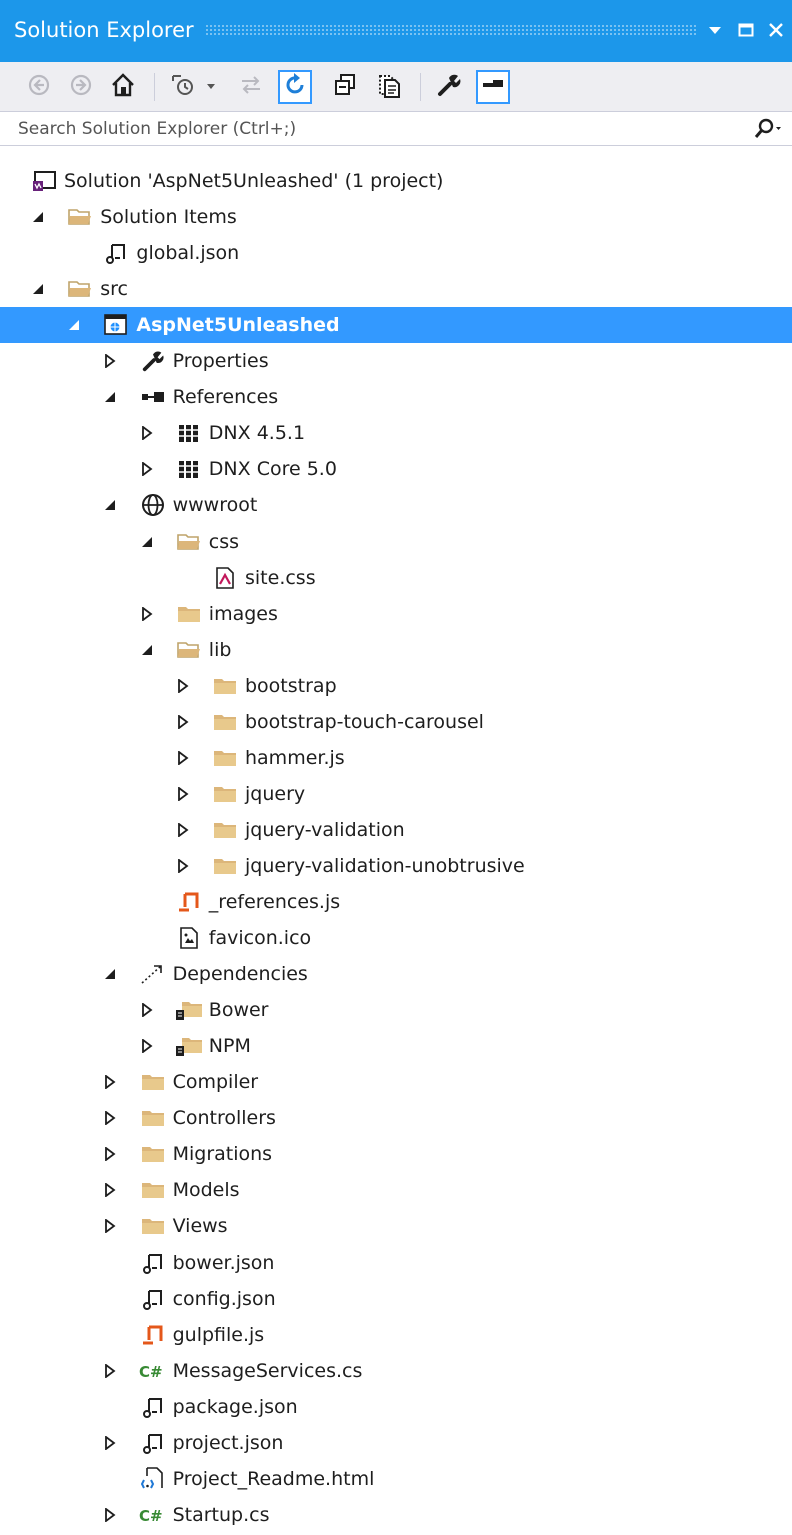  What do you see at coordinates (396, 1299) in the screenshot?
I see `tree-item: config.json` at bounding box center [396, 1299].